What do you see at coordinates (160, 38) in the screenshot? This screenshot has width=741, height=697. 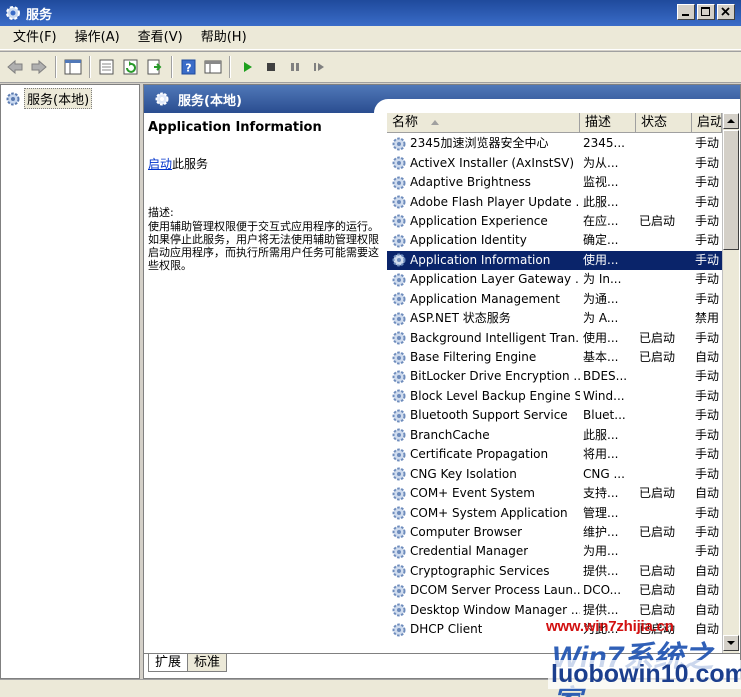 I see `menu-view: 查看(V)` at bounding box center [160, 38].